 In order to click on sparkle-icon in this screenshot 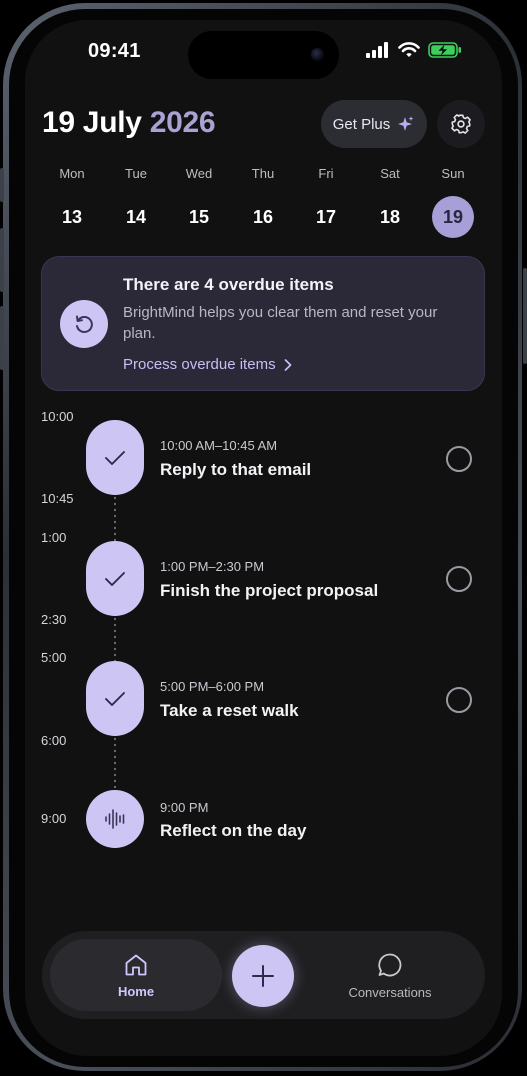, I will do `click(406, 123)`.